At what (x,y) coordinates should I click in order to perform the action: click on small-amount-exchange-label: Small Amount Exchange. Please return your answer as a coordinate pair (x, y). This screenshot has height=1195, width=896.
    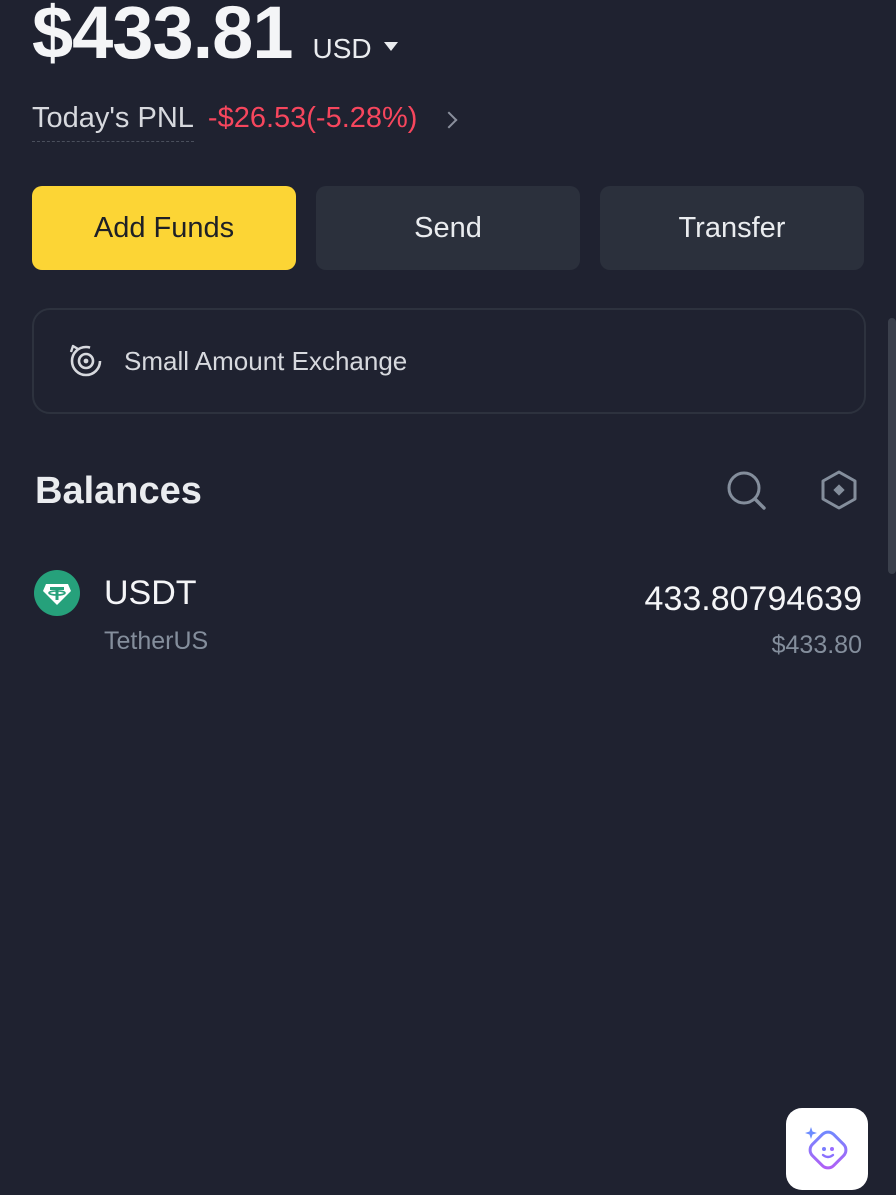
    Looking at the image, I should click on (266, 360).